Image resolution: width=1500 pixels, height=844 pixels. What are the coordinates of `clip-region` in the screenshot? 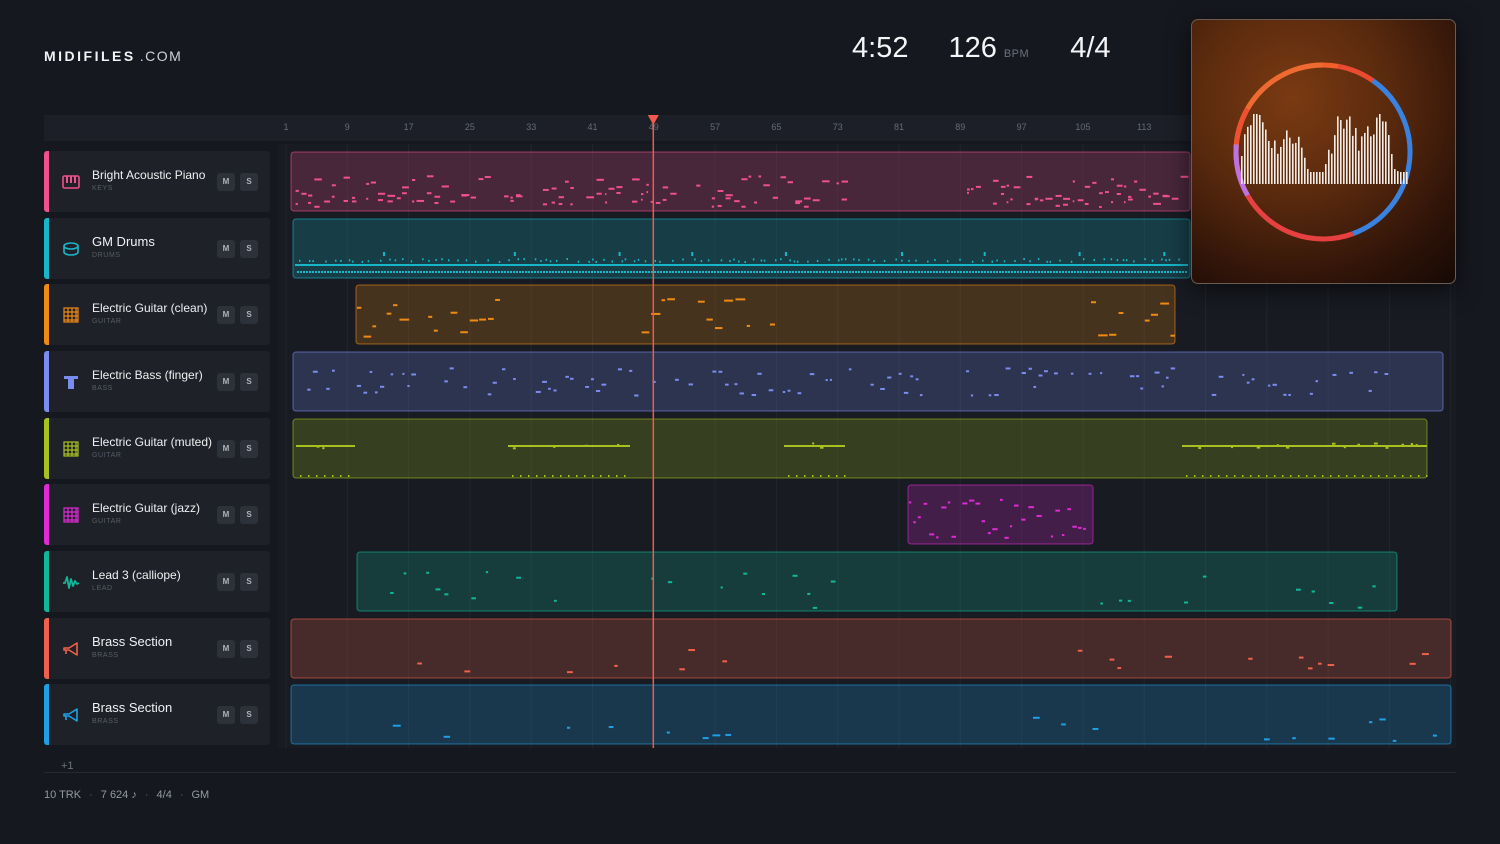 It's located at (740, 181).